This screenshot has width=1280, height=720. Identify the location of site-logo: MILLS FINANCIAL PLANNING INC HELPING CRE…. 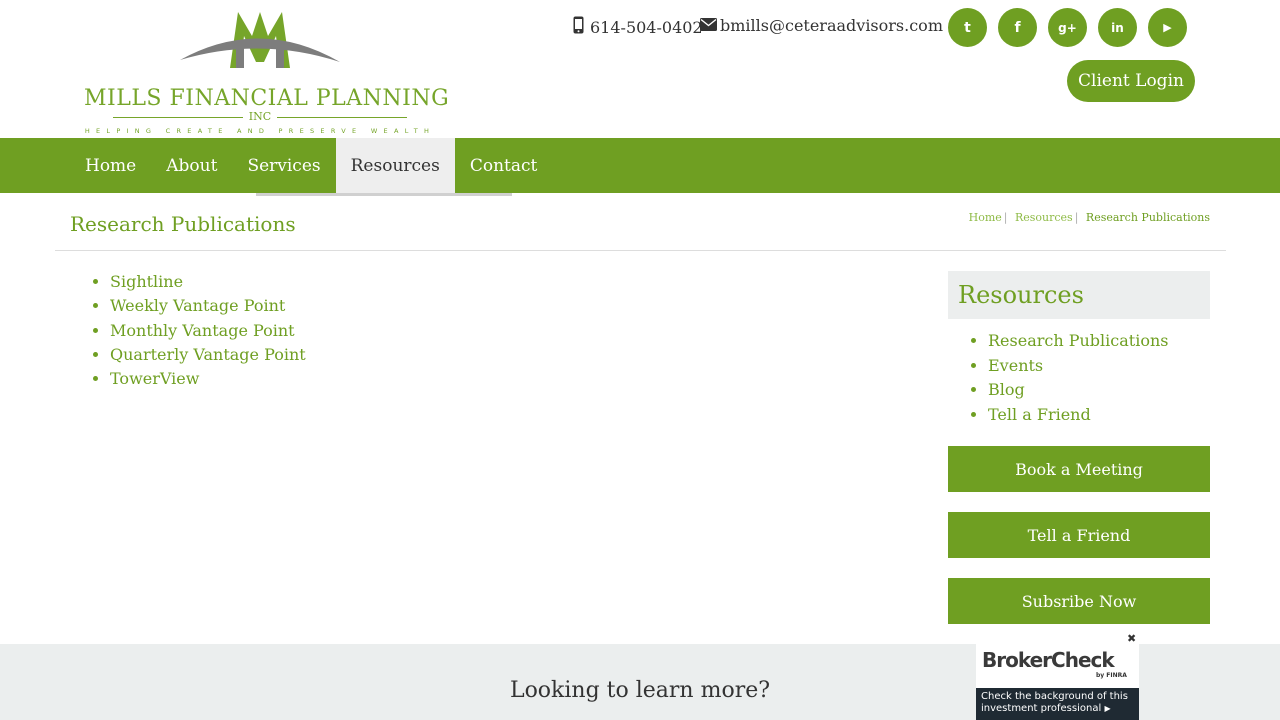
(267, 70).